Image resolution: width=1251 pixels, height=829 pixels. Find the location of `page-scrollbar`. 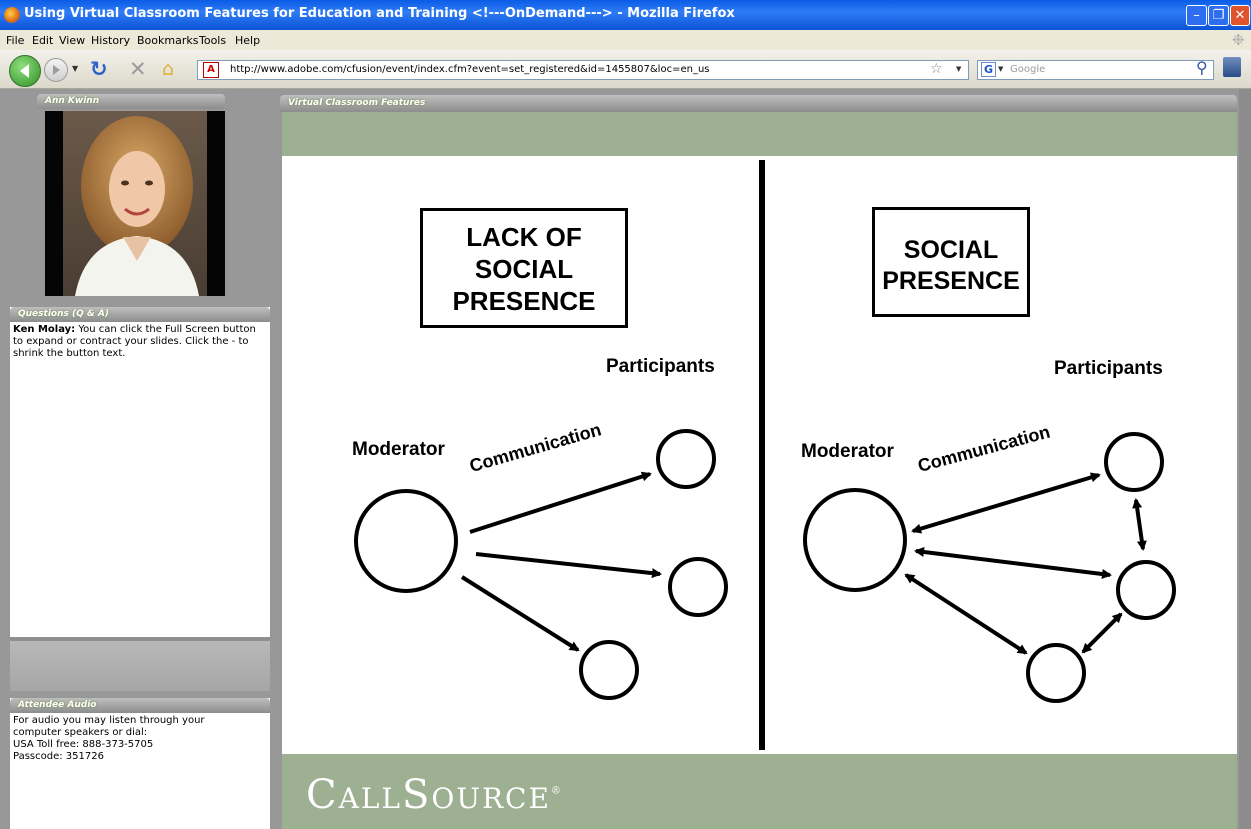

page-scrollbar is located at coordinates (1245, 459).